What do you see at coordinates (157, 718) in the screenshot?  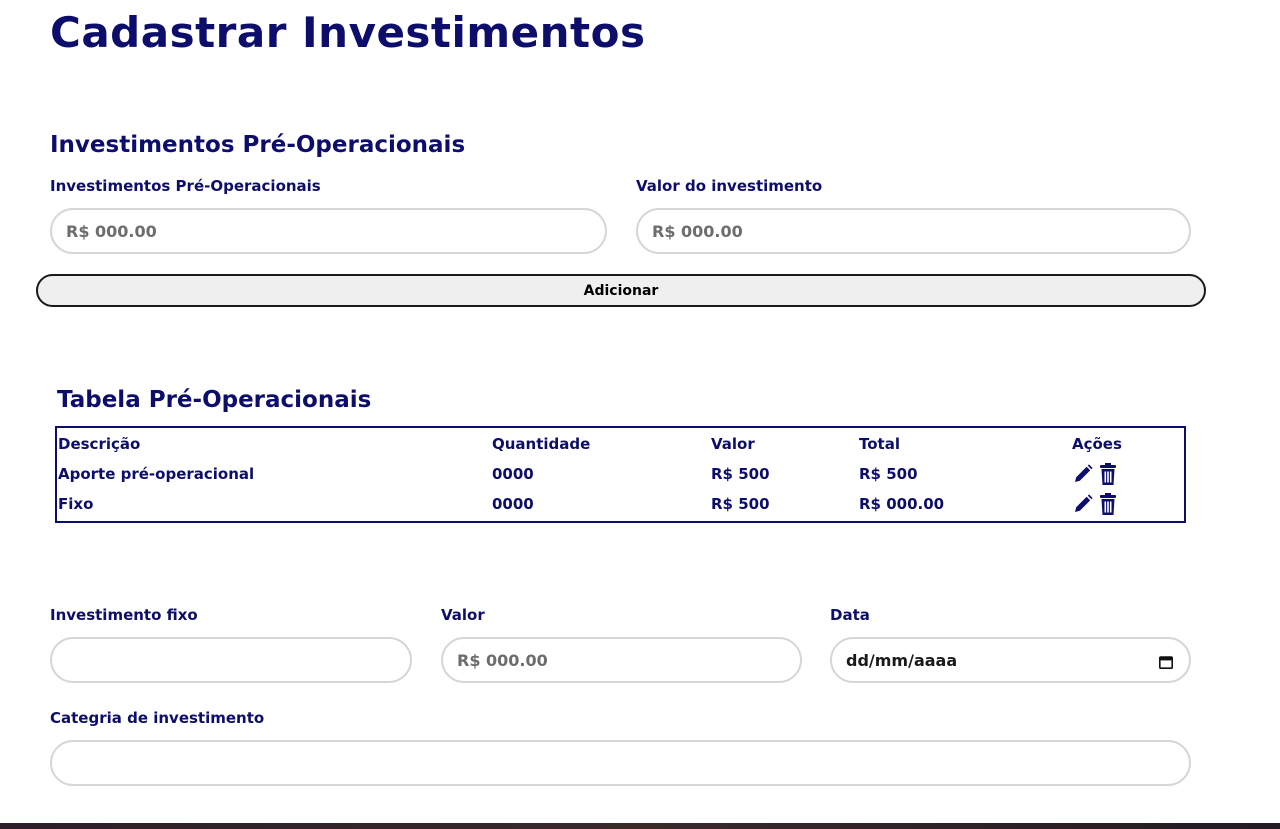 I see `category-label: Categria de investimento` at bounding box center [157, 718].